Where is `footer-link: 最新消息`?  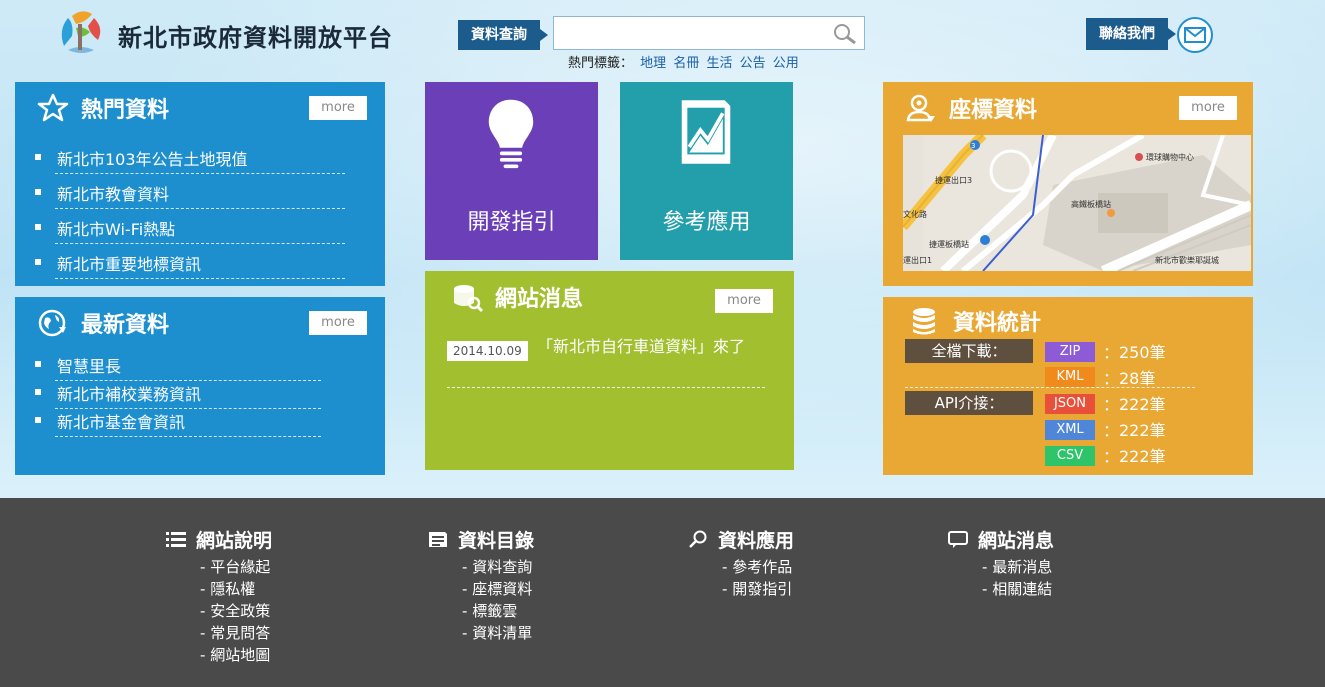
footer-link: 最新消息 is located at coordinates (1018, 567).